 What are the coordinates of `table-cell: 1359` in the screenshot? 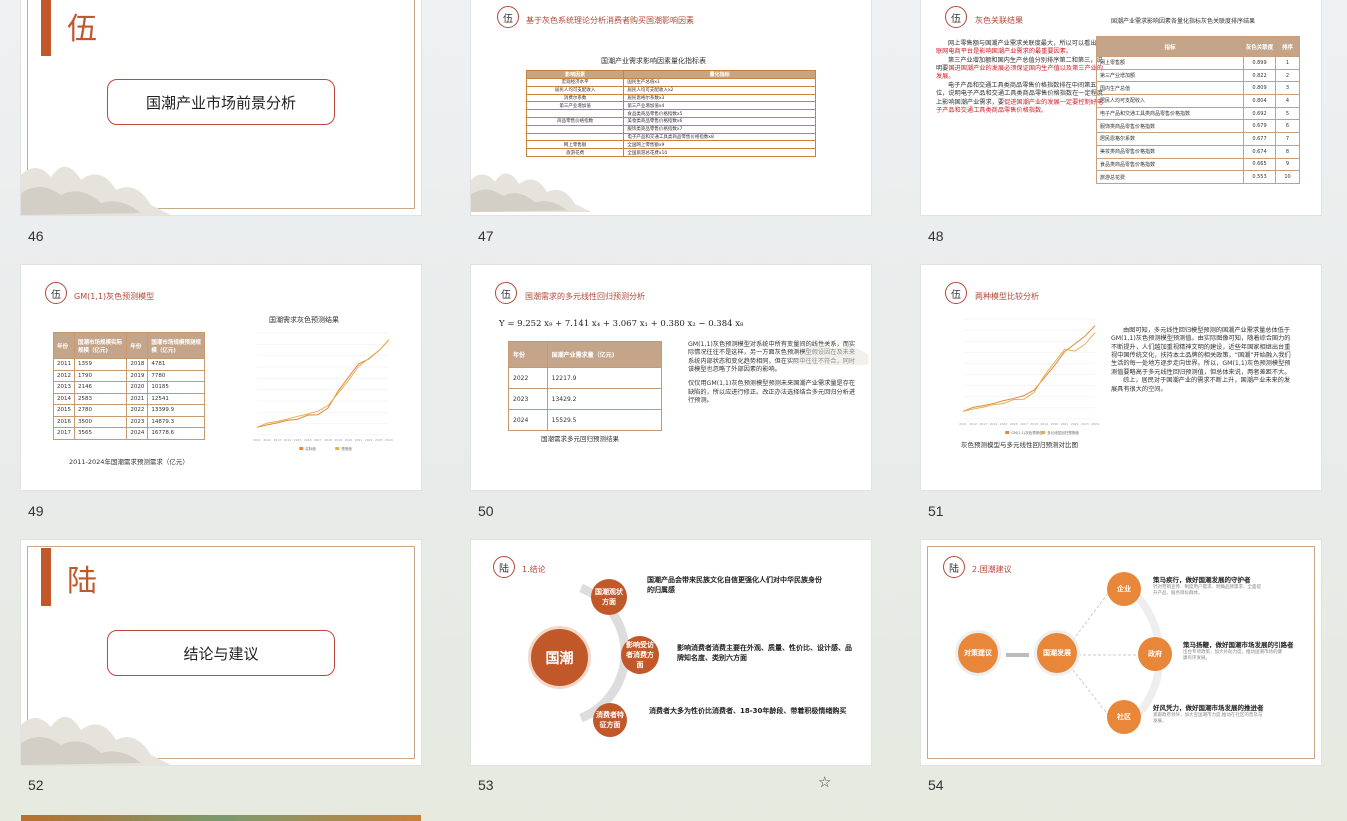 It's located at (100, 364).